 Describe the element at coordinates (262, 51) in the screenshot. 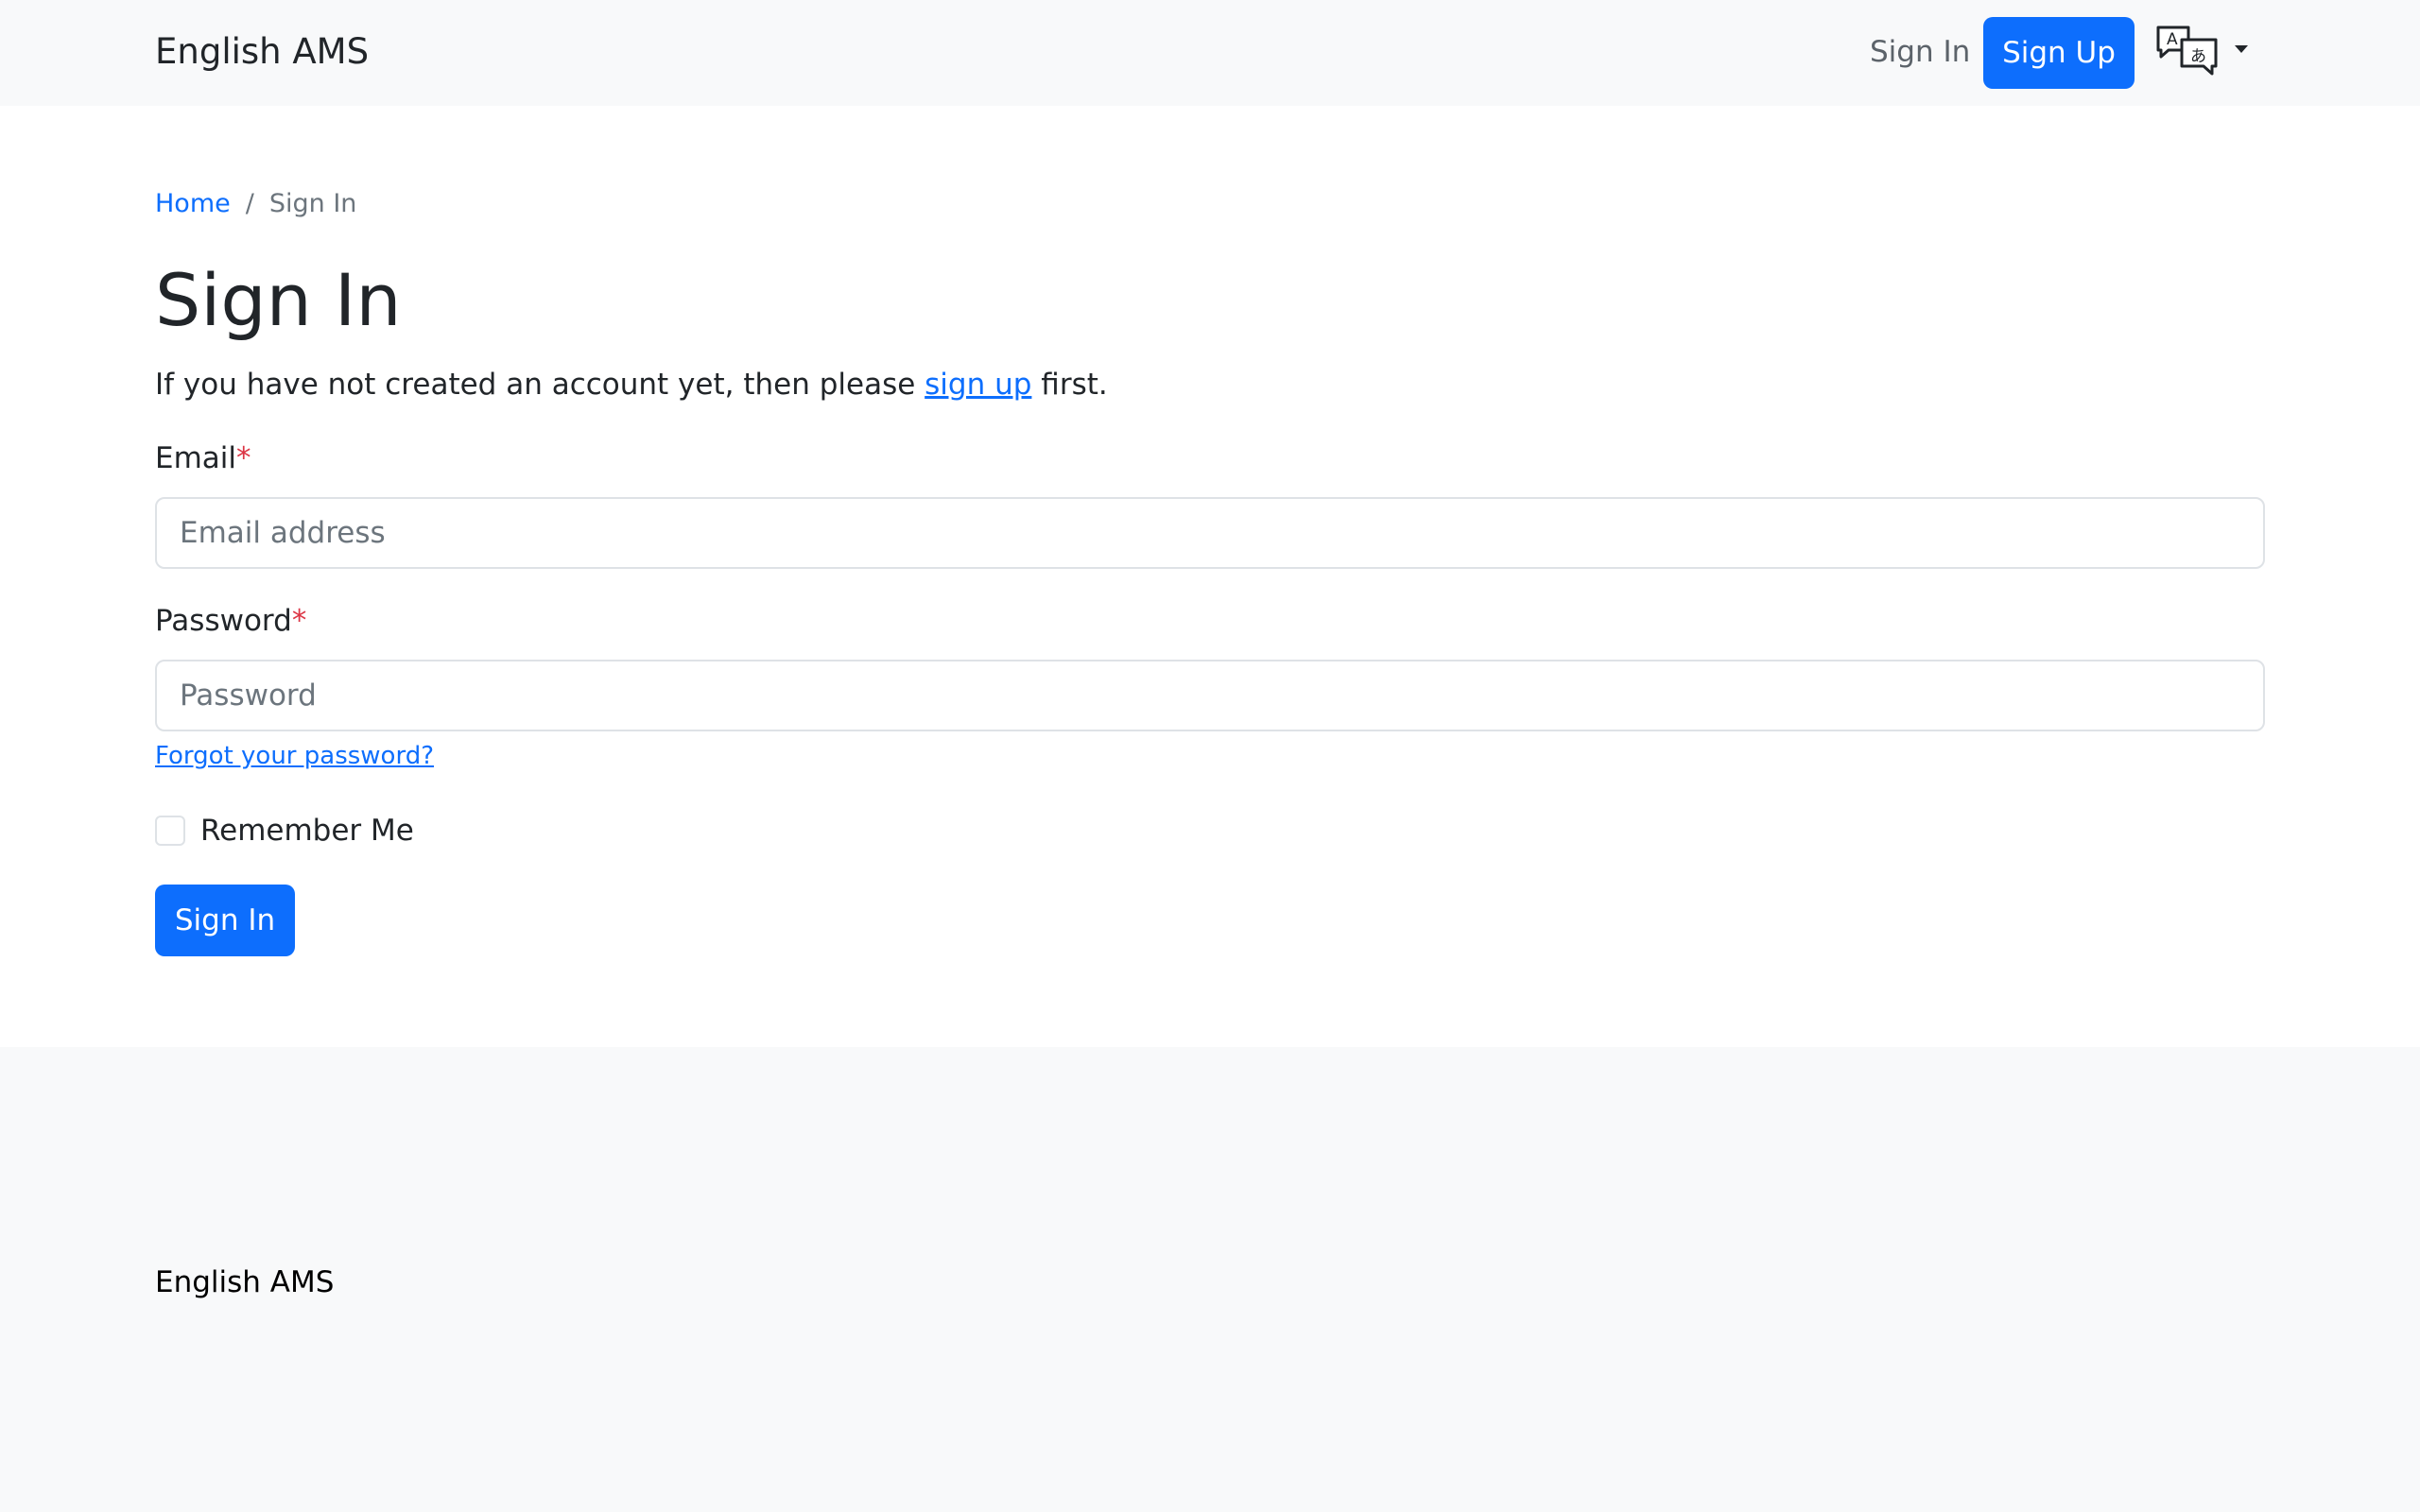

I see `brand-link: English AMS` at that location.